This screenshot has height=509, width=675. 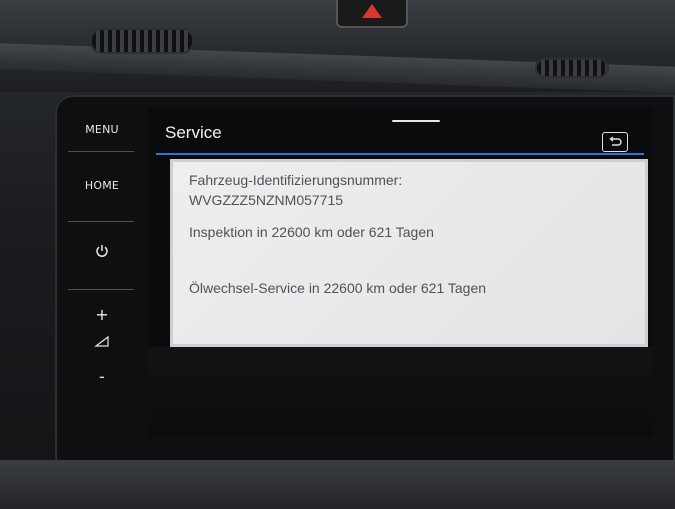 I want to click on menu-button: MENU, so click(x=102, y=129).